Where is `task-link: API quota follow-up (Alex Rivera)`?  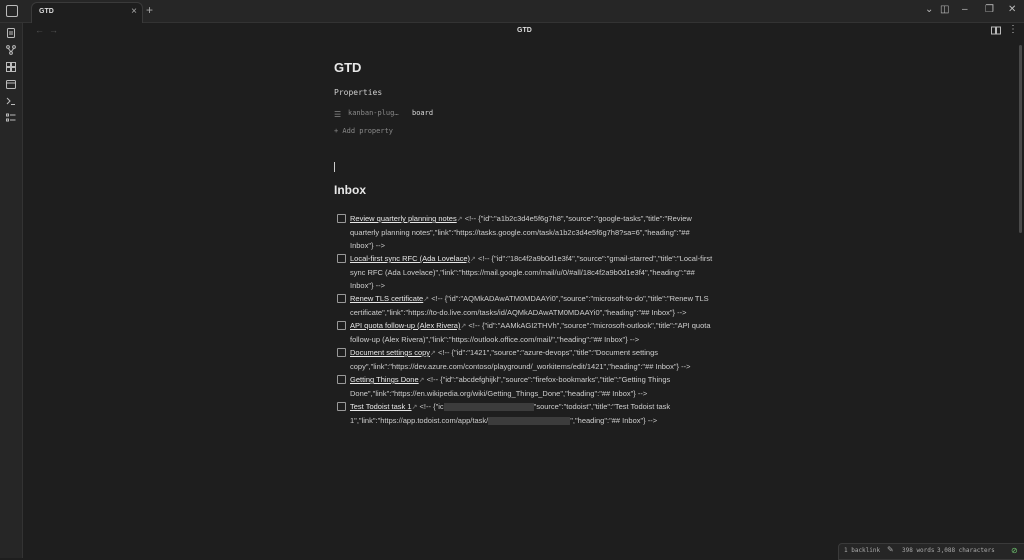 task-link: API quota follow-up (Alex Rivera) is located at coordinates (405, 325).